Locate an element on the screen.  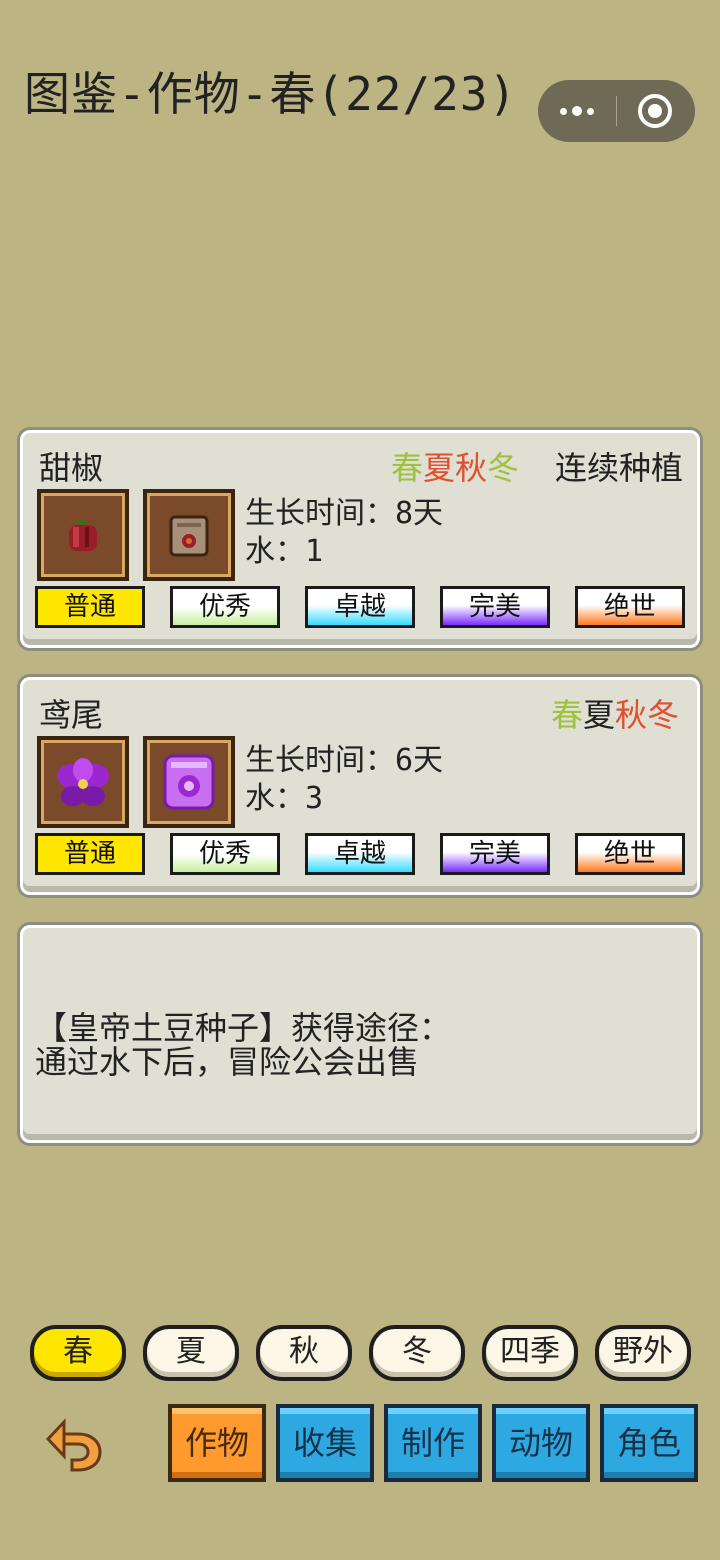
season-tab-spring: 春 is located at coordinates (78, 1353).